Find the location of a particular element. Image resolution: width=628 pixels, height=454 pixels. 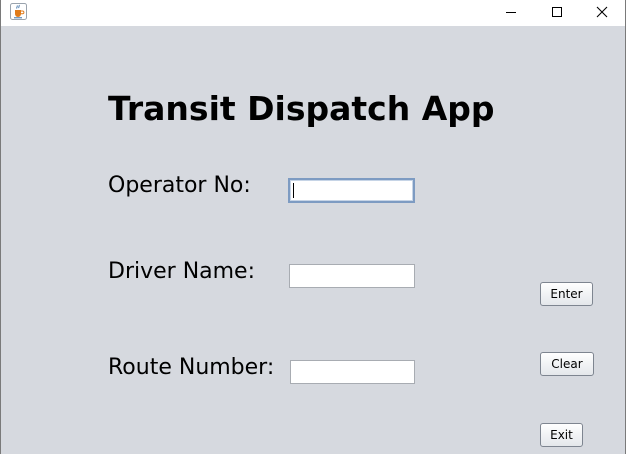

driver-name-label: Driver Name: is located at coordinates (182, 271).